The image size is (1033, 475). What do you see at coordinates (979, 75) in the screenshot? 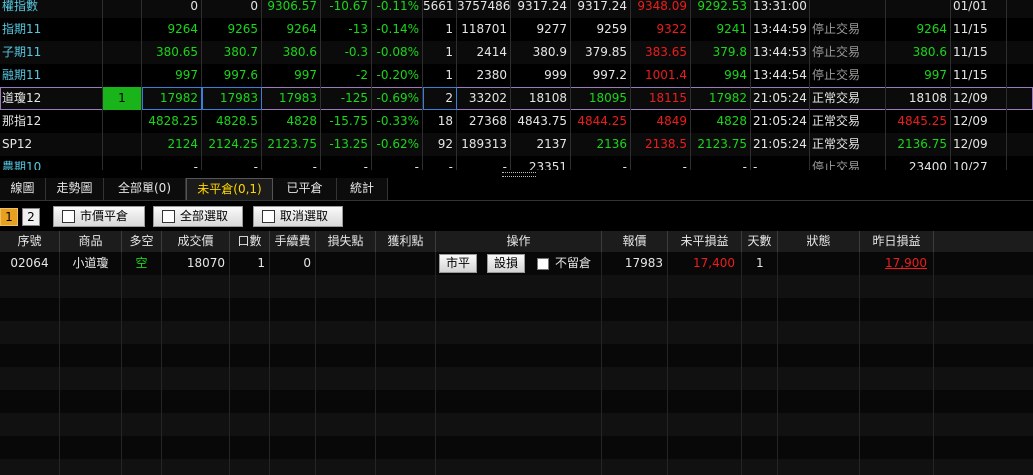
I see `quote-cell-date: 11/15` at bounding box center [979, 75].